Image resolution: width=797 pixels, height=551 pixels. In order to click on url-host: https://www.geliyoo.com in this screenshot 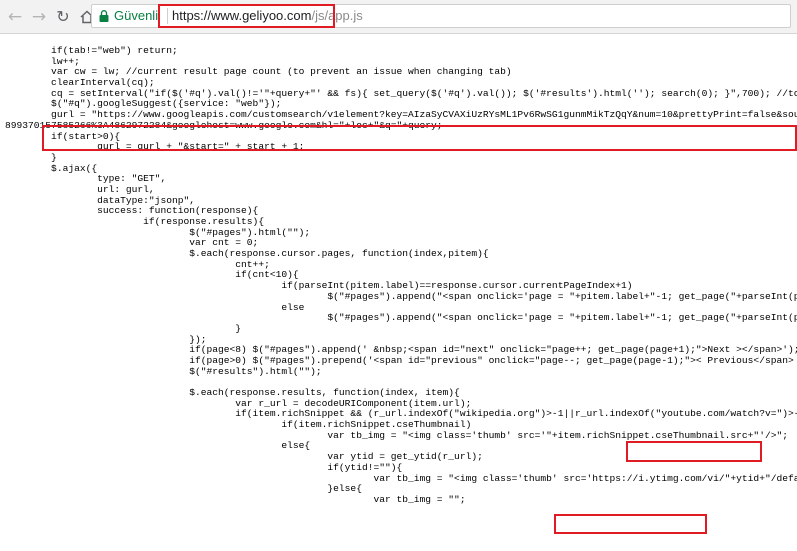, I will do `click(242, 15)`.